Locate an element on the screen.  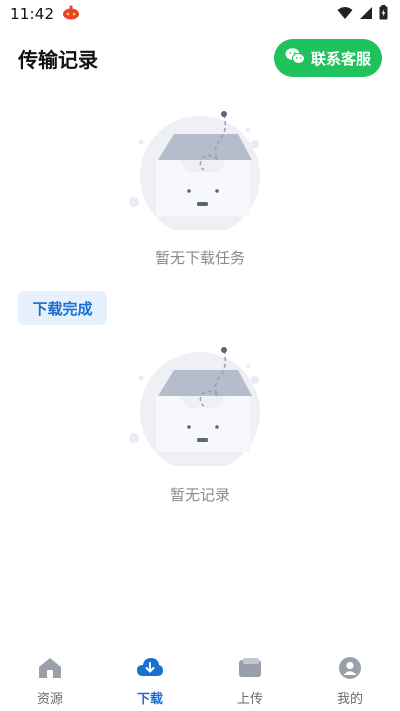
notification-app-icon is located at coordinates (71, 14).